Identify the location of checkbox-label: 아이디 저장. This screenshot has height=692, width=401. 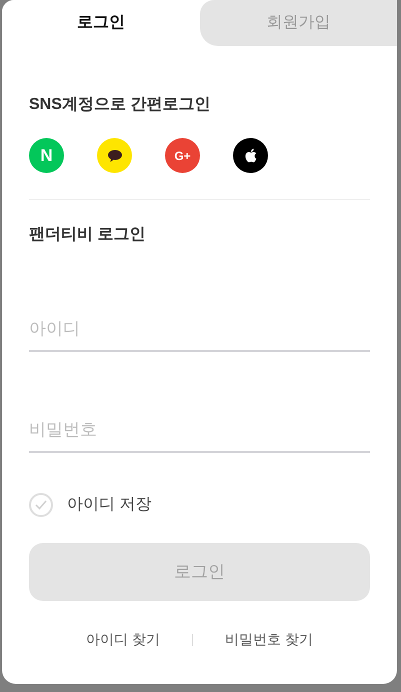
(109, 505).